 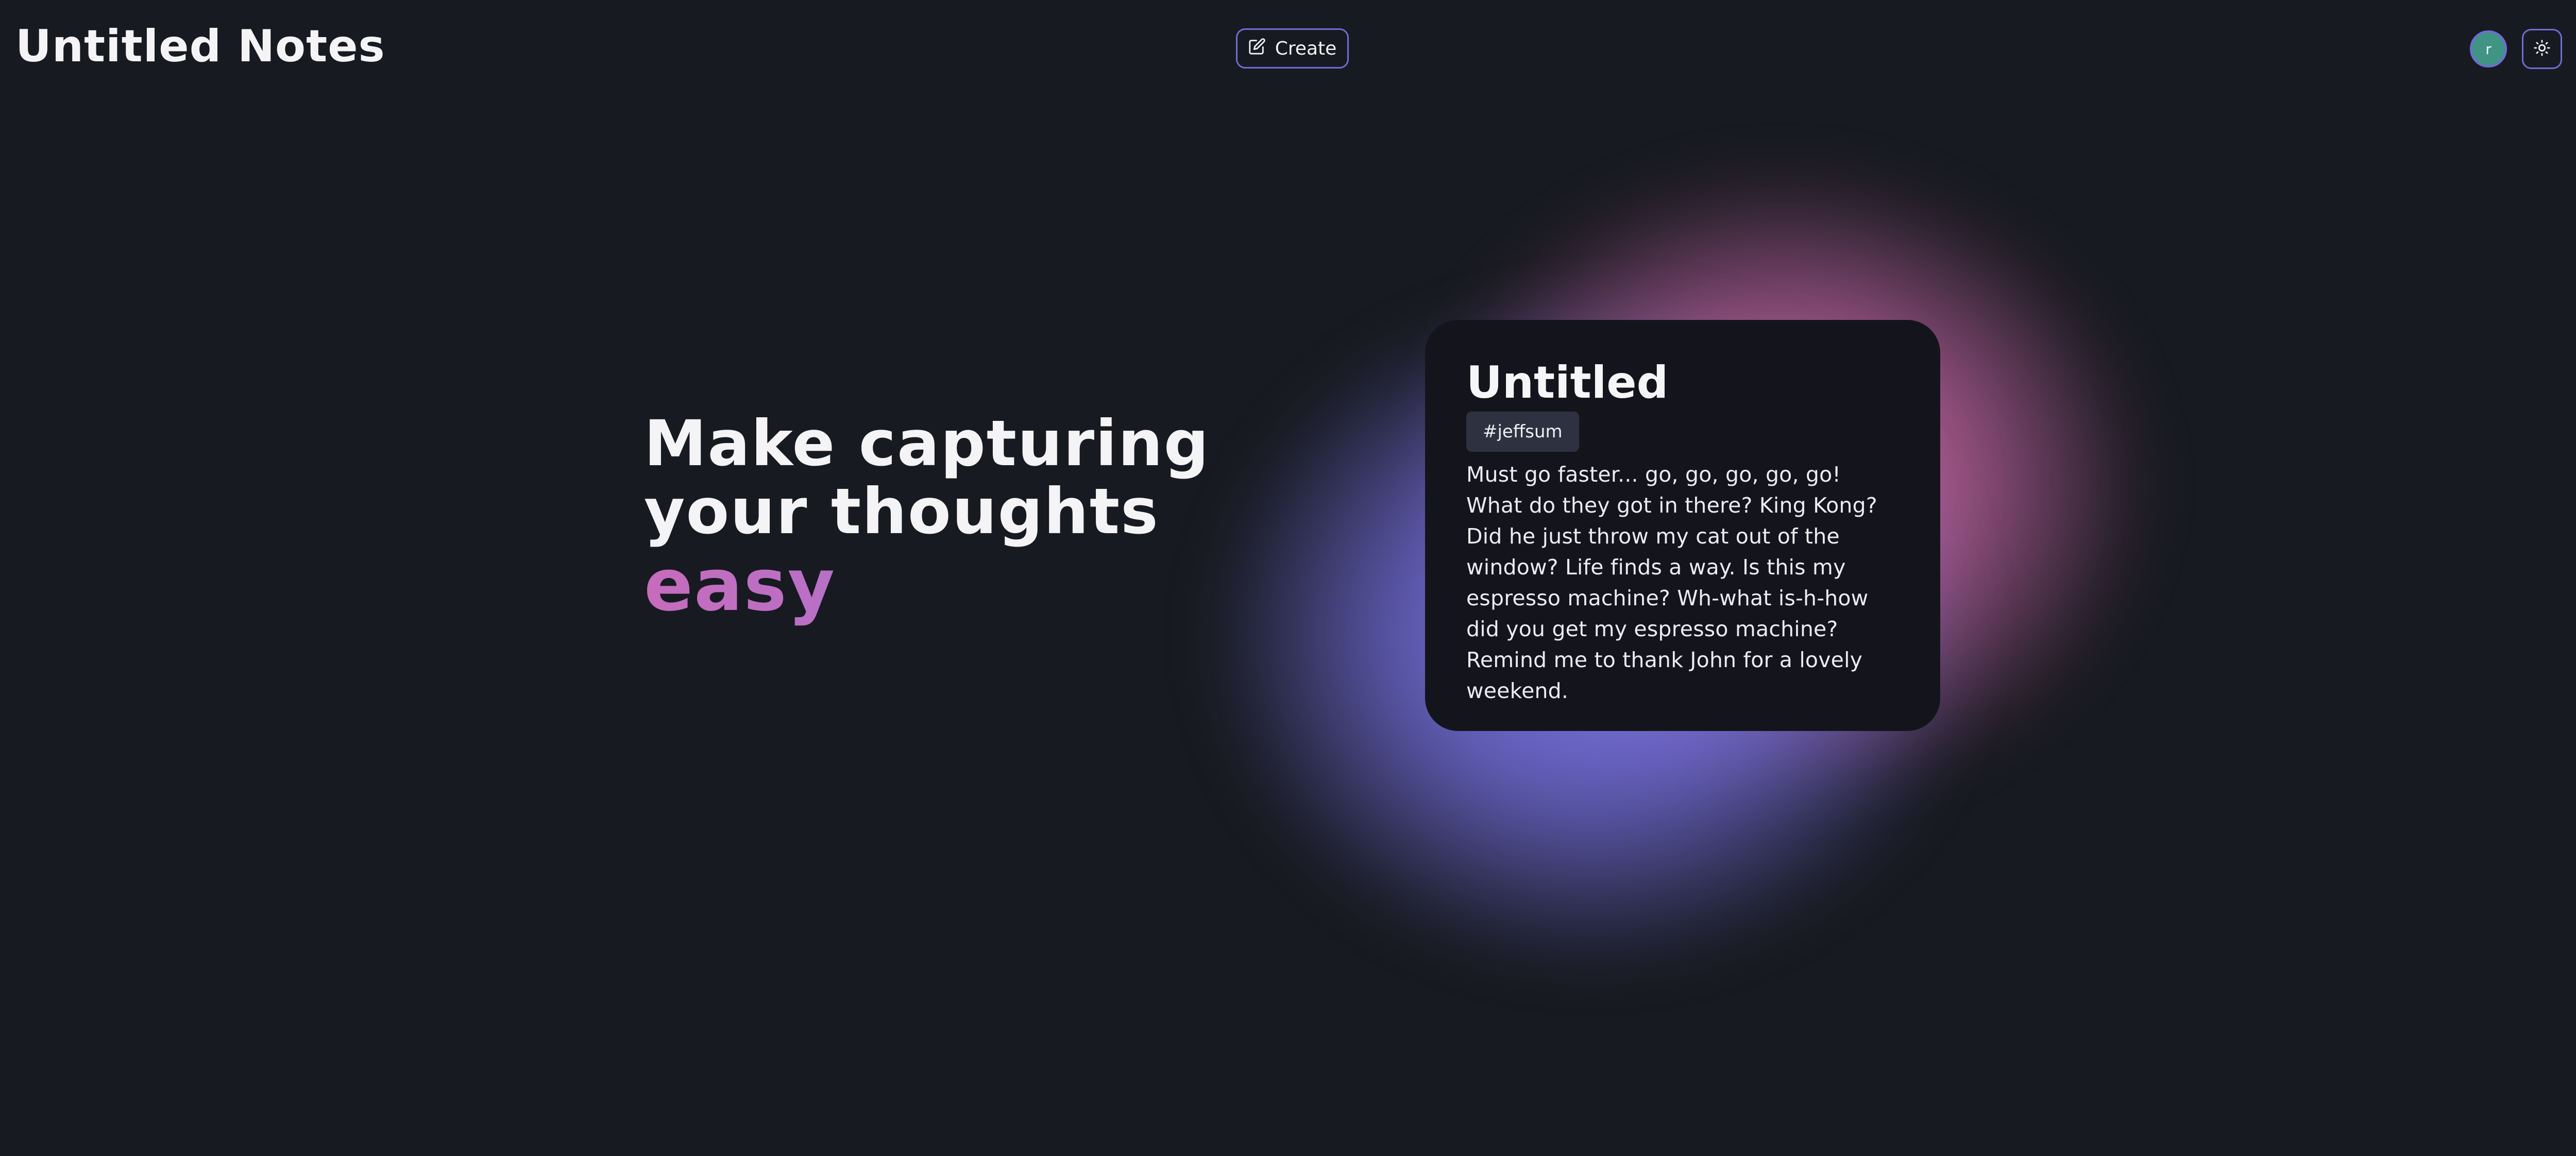 What do you see at coordinates (927, 586) in the screenshot?
I see `hero-accent-word: easy` at bounding box center [927, 586].